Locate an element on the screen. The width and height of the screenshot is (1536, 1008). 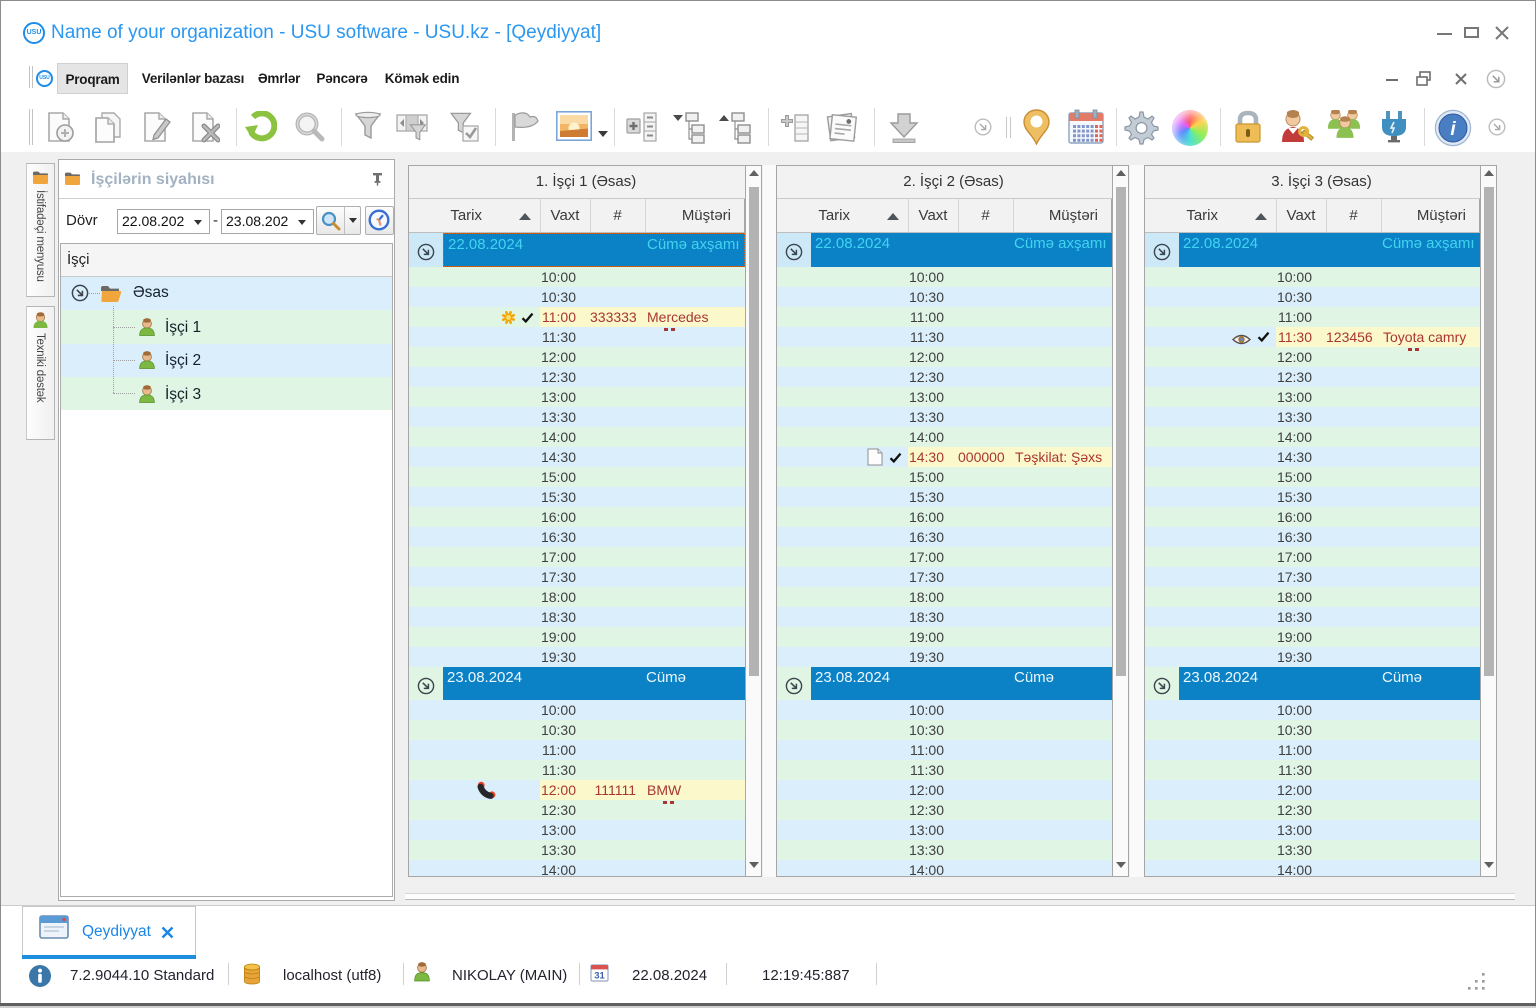
svg-text: 31 is located at coordinates (599, 976).